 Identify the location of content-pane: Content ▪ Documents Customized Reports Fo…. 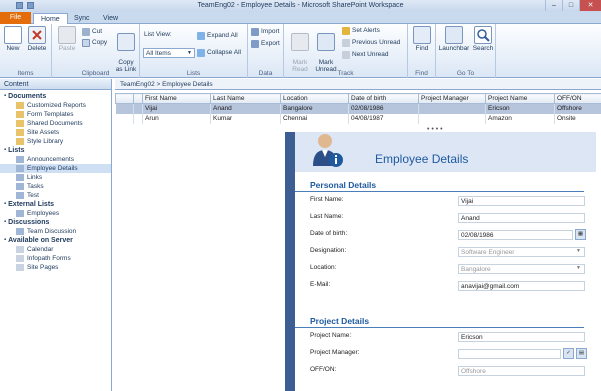
(56, 235).